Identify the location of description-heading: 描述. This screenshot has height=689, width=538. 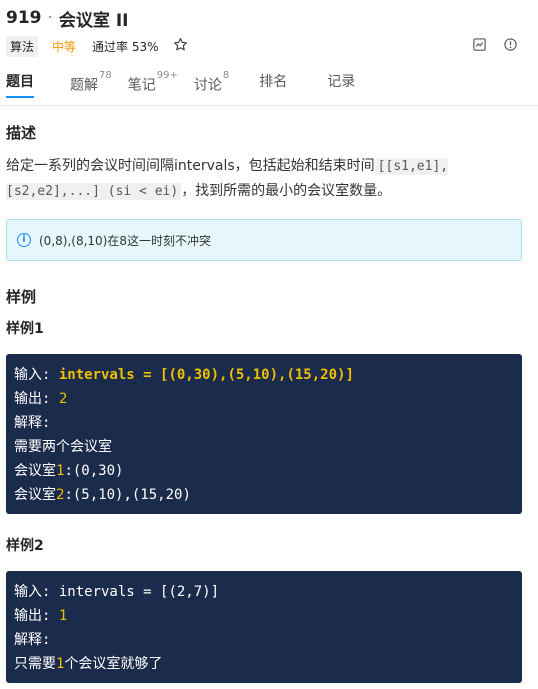
(21, 133).